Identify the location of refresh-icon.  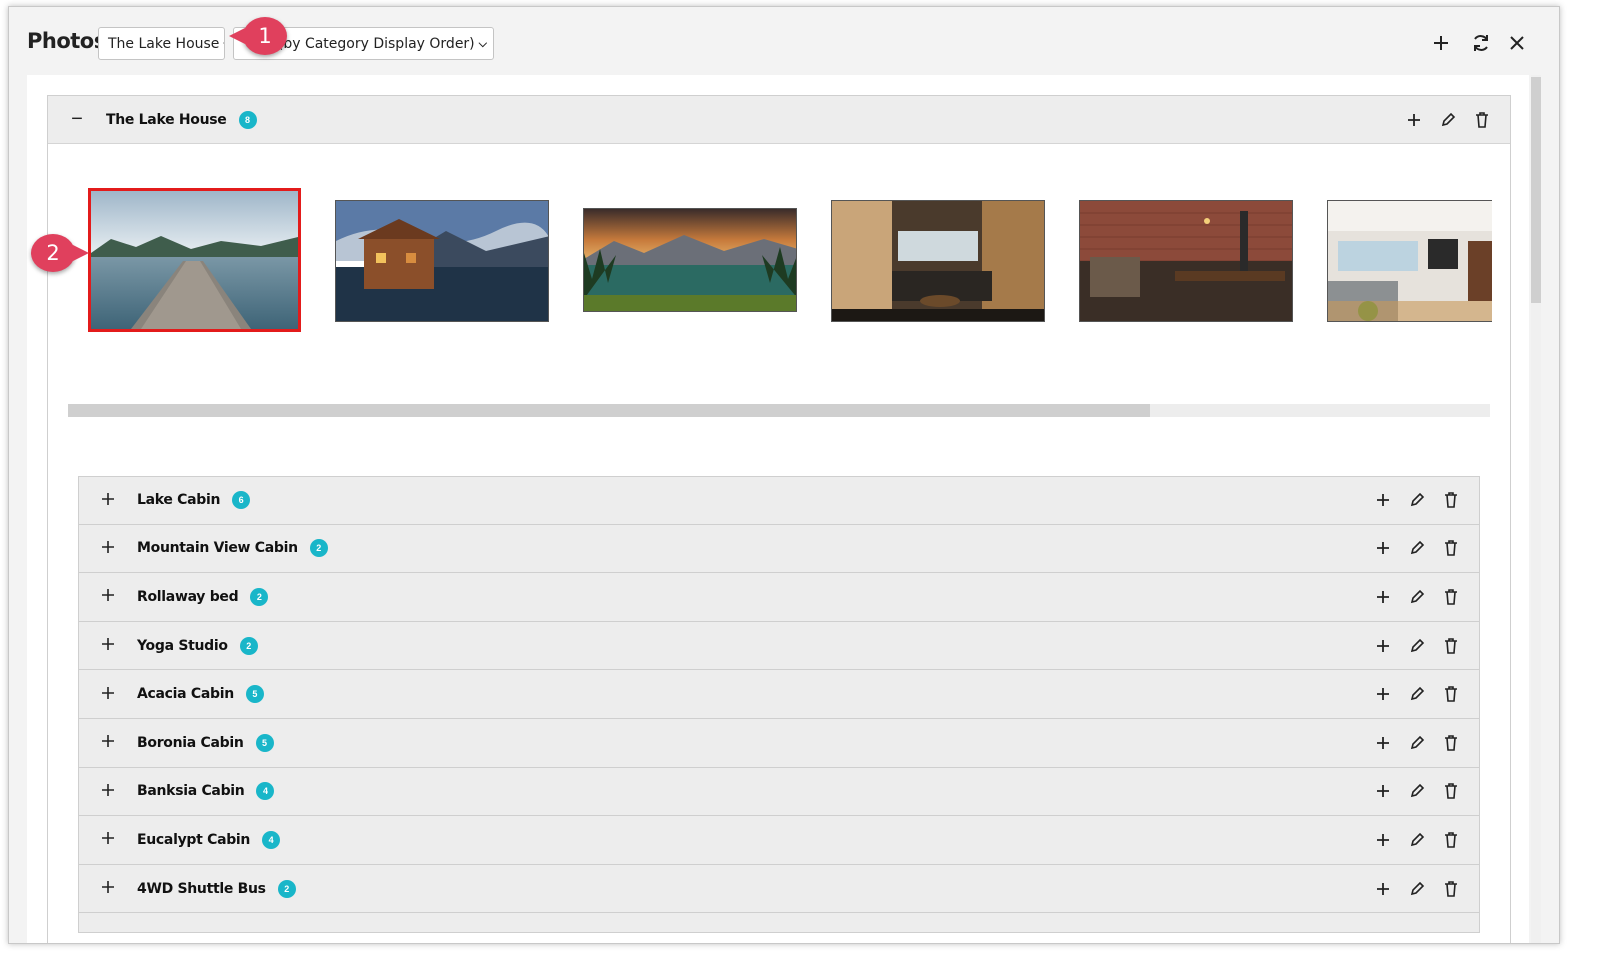
(1481, 43).